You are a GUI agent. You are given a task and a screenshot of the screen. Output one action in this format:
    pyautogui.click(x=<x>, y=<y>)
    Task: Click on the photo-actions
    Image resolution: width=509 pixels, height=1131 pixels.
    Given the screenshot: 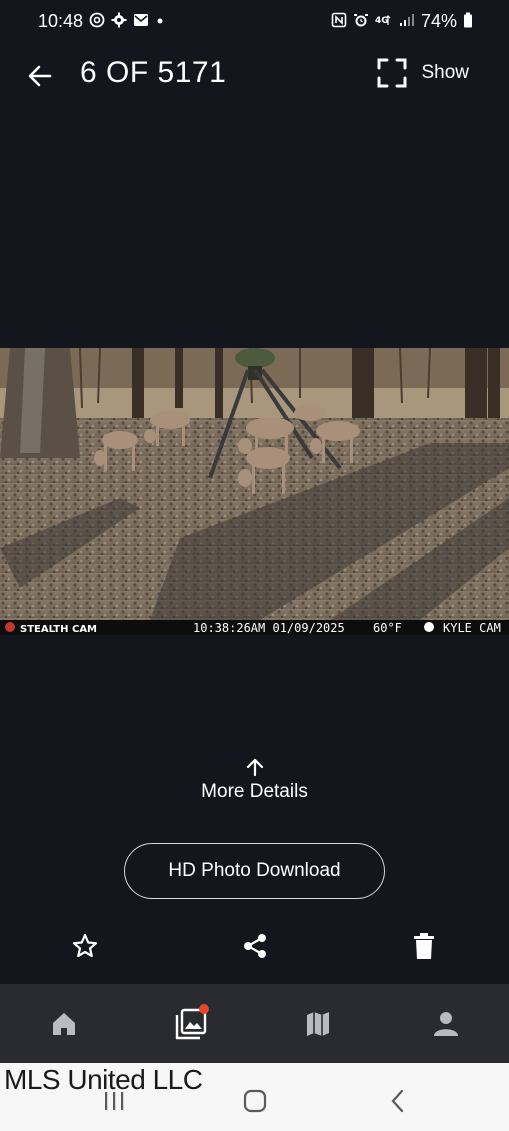 What is the action you would take?
    pyautogui.click(x=254, y=946)
    